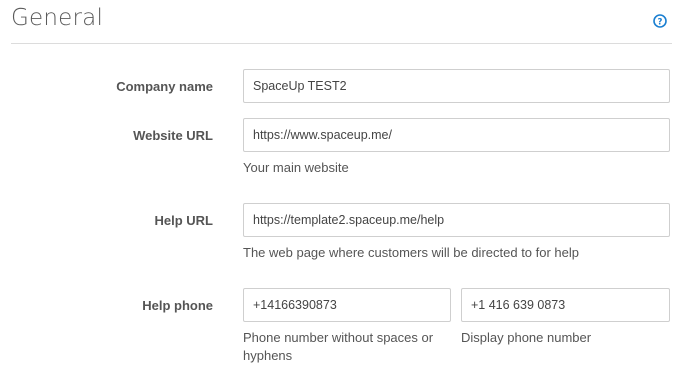 The width and height of the screenshot is (689, 383). What do you see at coordinates (173, 135) in the screenshot?
I see `website-url-label: Website URL` at bounding box center [173, 135].